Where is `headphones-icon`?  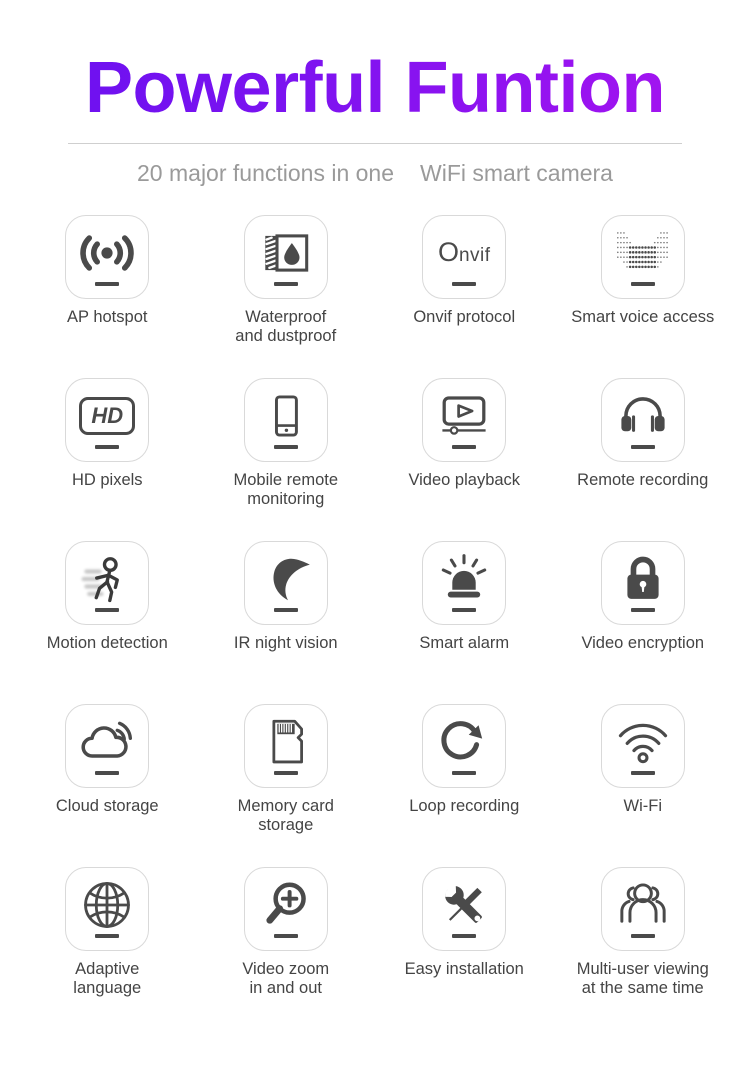
headphones-icon is located at coordinates (643, 416).